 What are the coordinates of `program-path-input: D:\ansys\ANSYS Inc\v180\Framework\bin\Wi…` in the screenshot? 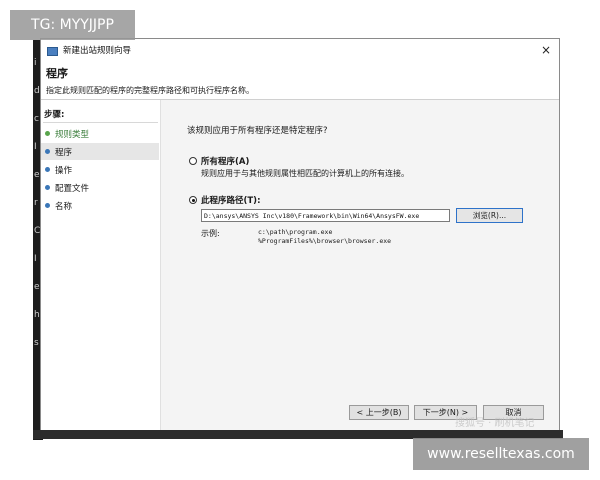 It's located at (325, 215).